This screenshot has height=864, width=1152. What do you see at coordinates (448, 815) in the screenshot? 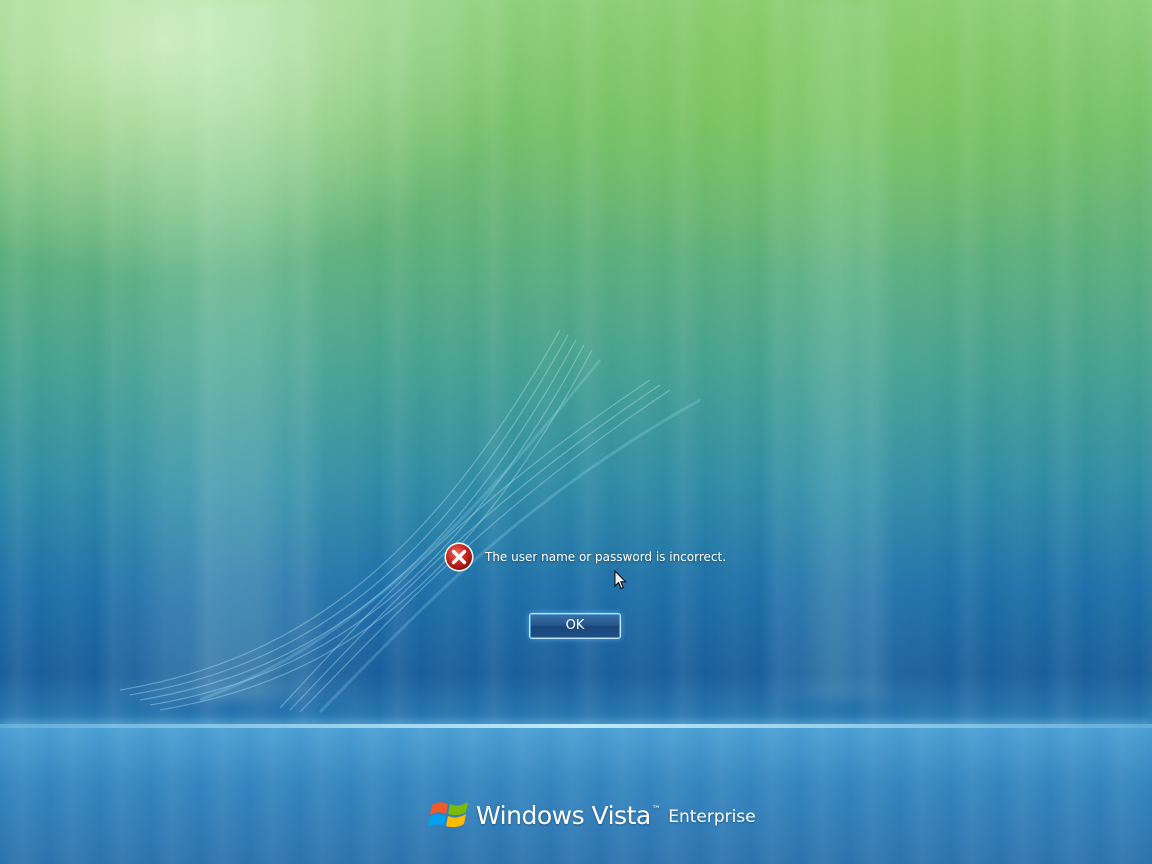
I see `windows-flag-icon` at bounding box center [448, 815].